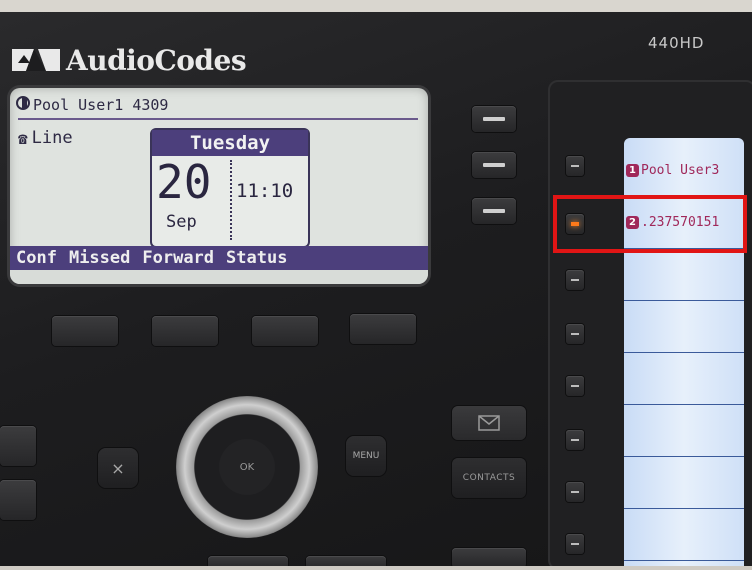 The width and height of the screenshot is (752, 570). I want to click on contacts-label: CONTACTS, so click(489, 478).